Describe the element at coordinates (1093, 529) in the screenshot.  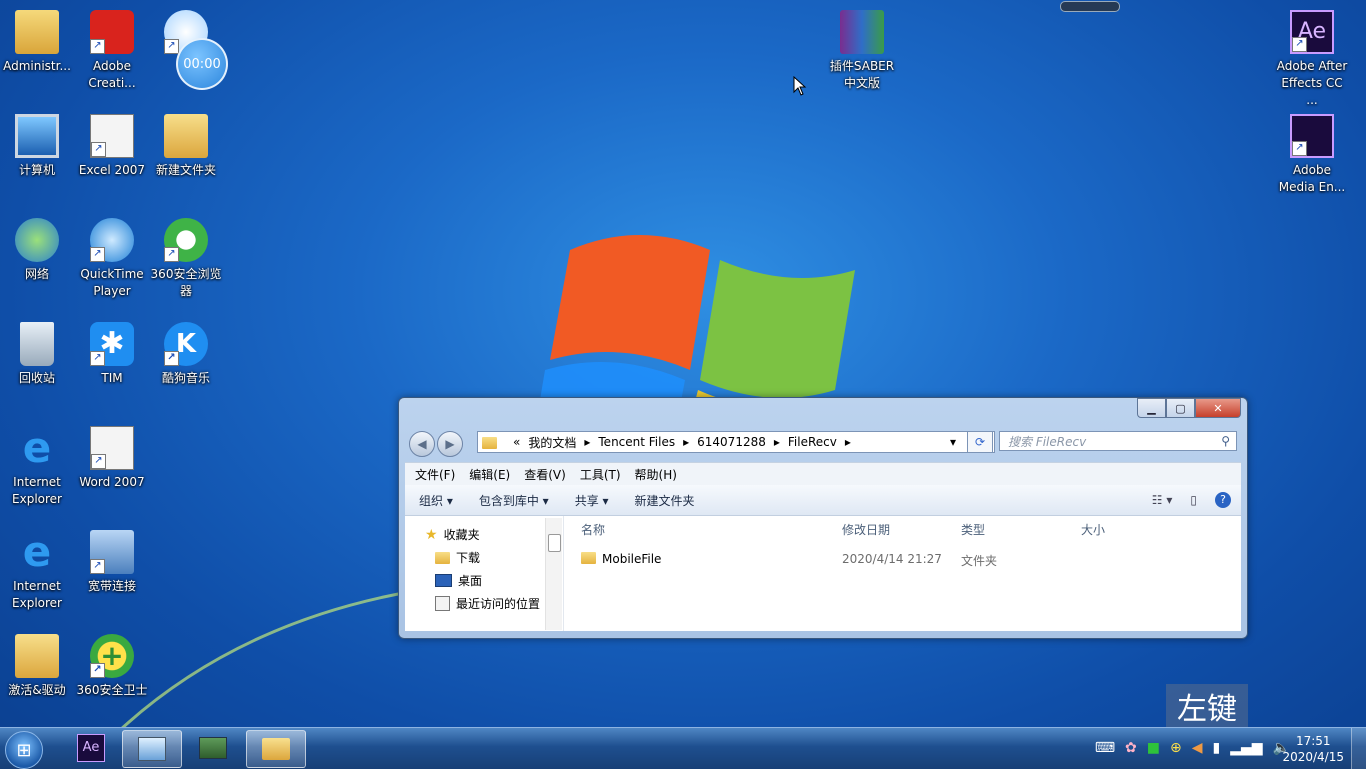
I see `column-size: 大小` at that location.